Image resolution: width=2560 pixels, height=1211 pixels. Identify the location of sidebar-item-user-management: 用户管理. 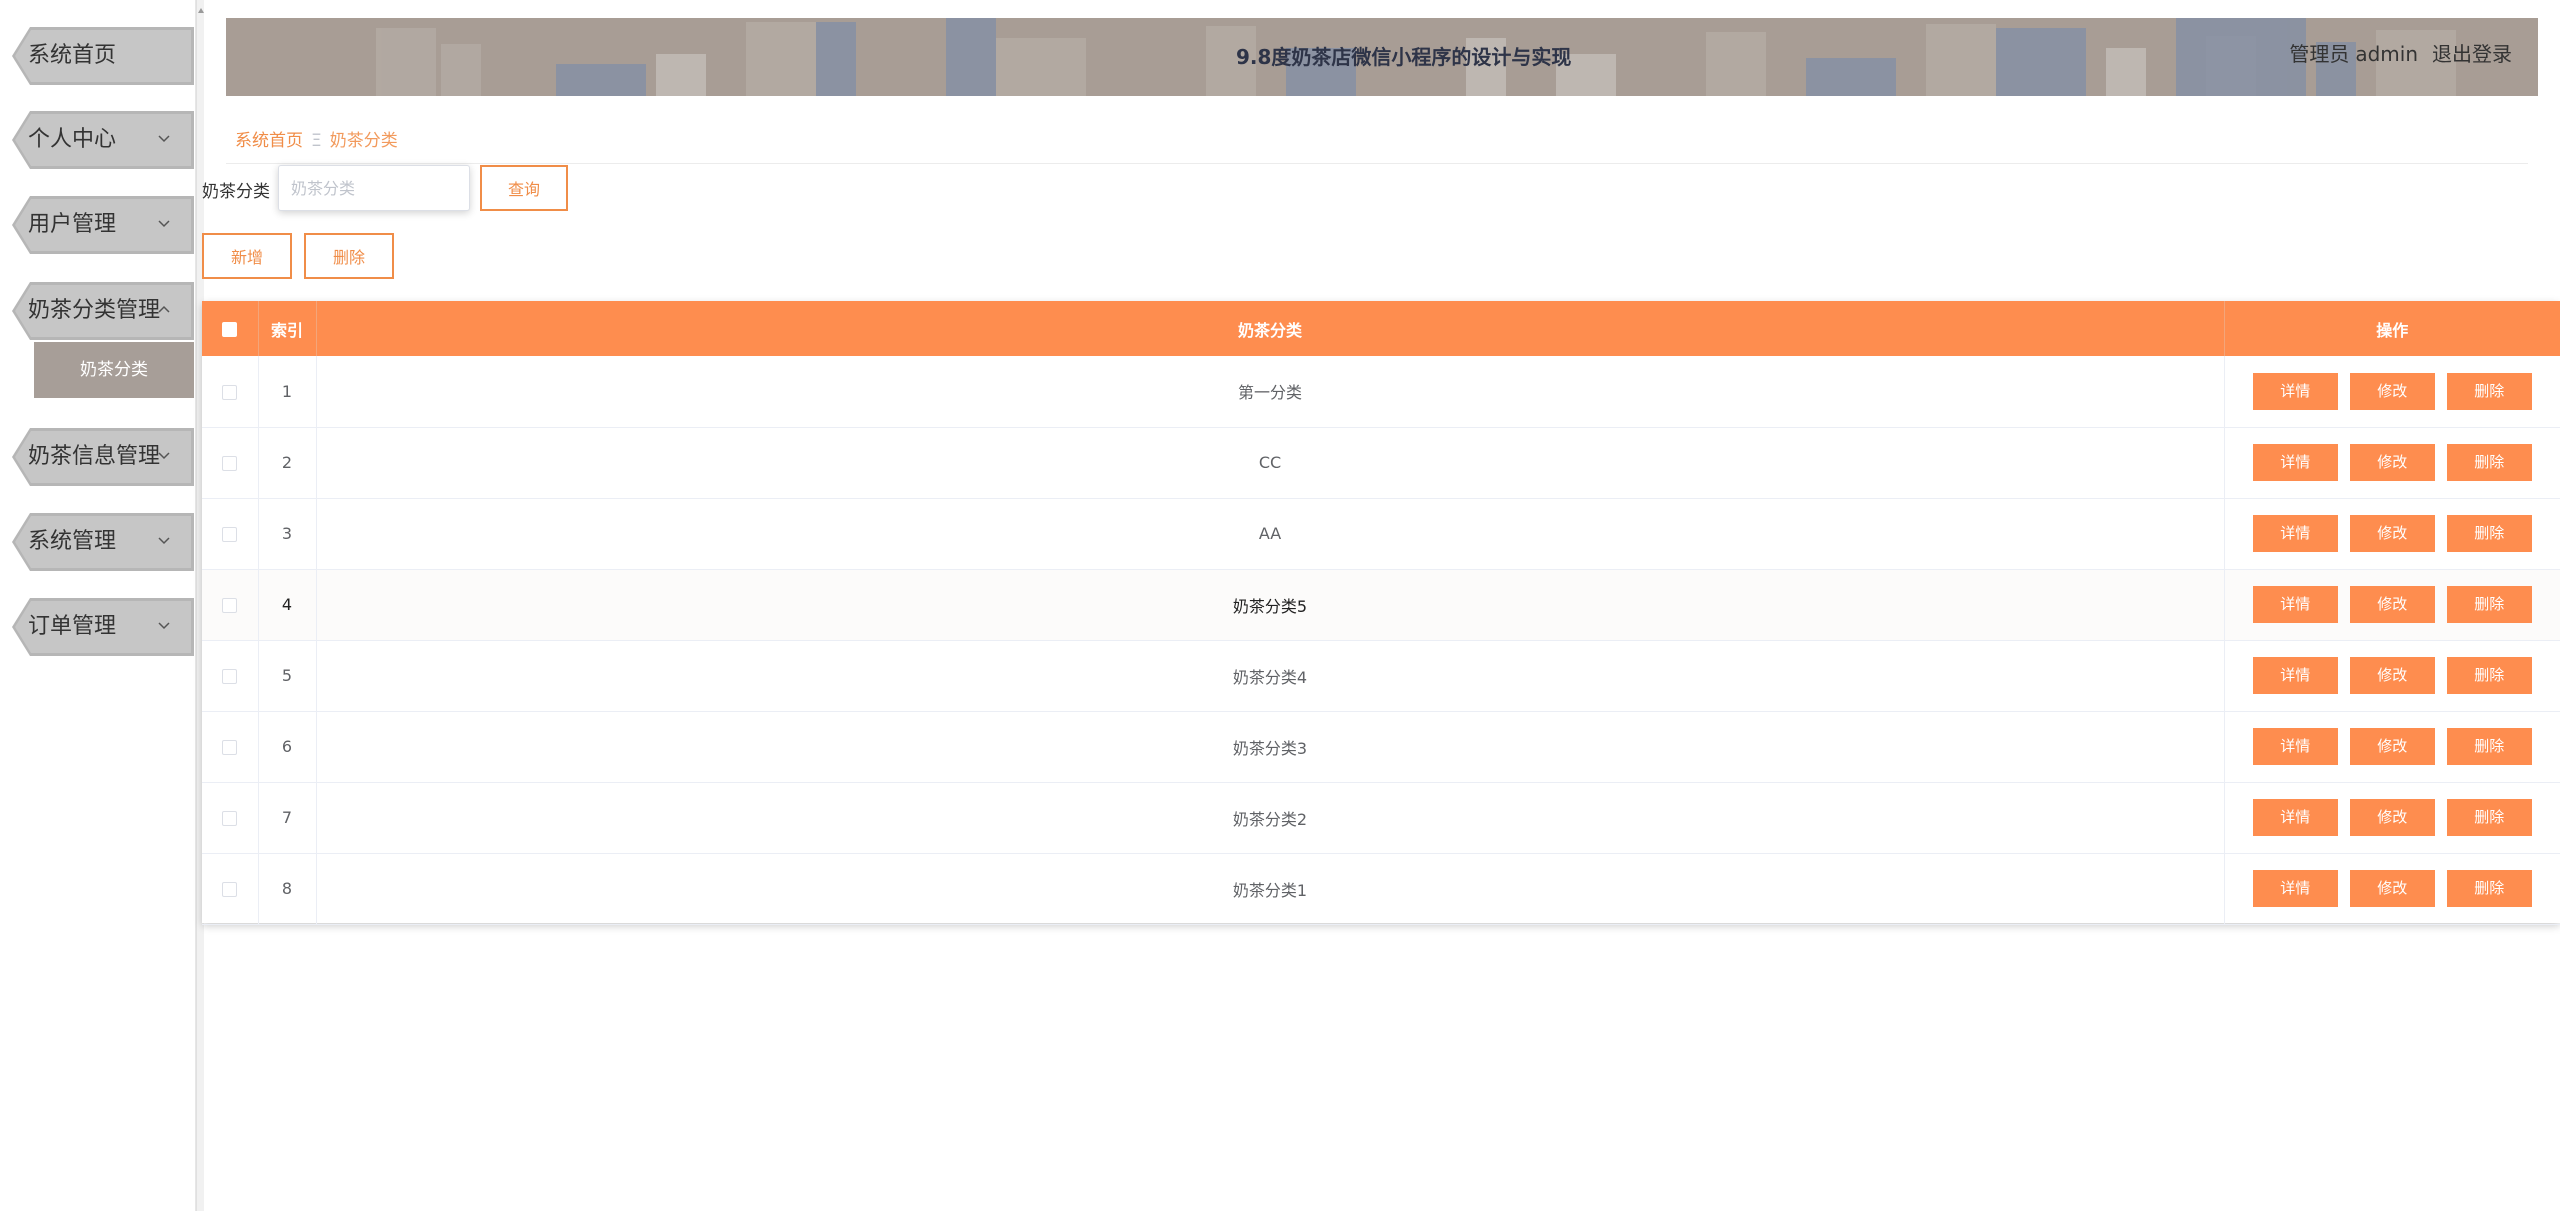
(103, 225).